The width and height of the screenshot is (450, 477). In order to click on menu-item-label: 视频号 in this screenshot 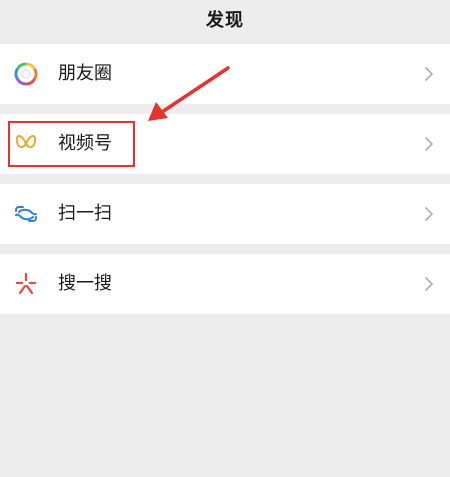, I will do `click(85, 143)`.